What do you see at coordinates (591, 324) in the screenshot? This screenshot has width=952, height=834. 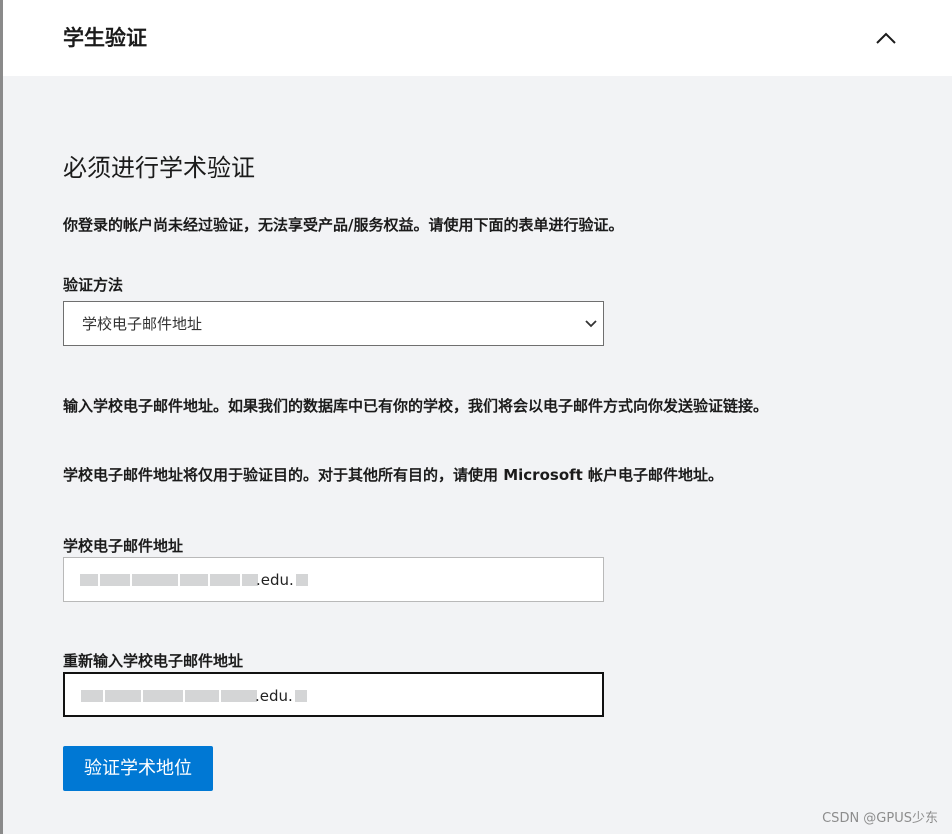 I see `chevron-down-icon` at bounding box center [591, 324].